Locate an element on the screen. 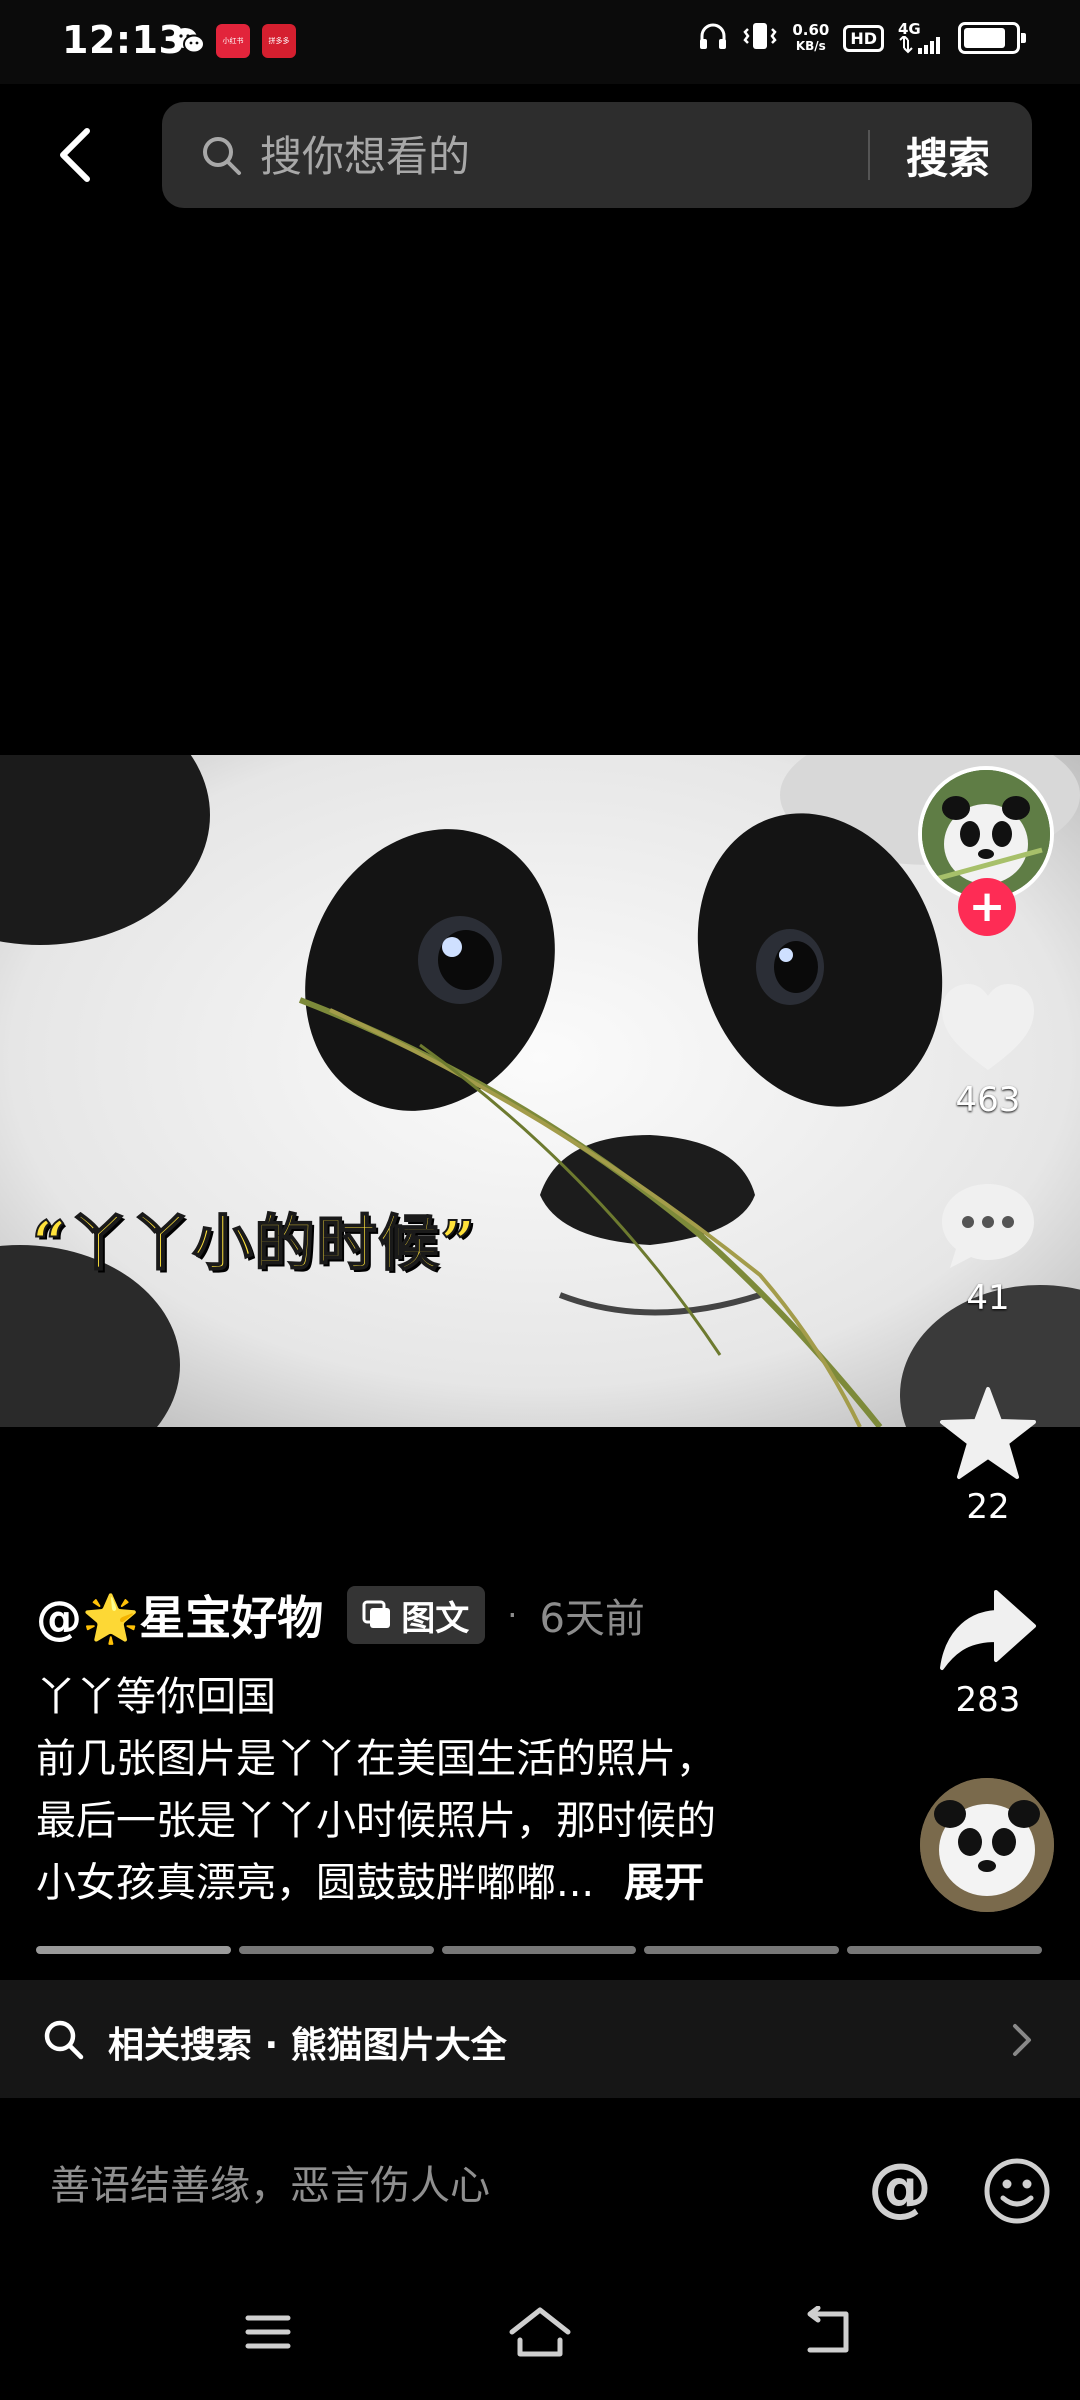 The image size is (1080, 2400). comment-icon is located at coordinates (988, 1226).